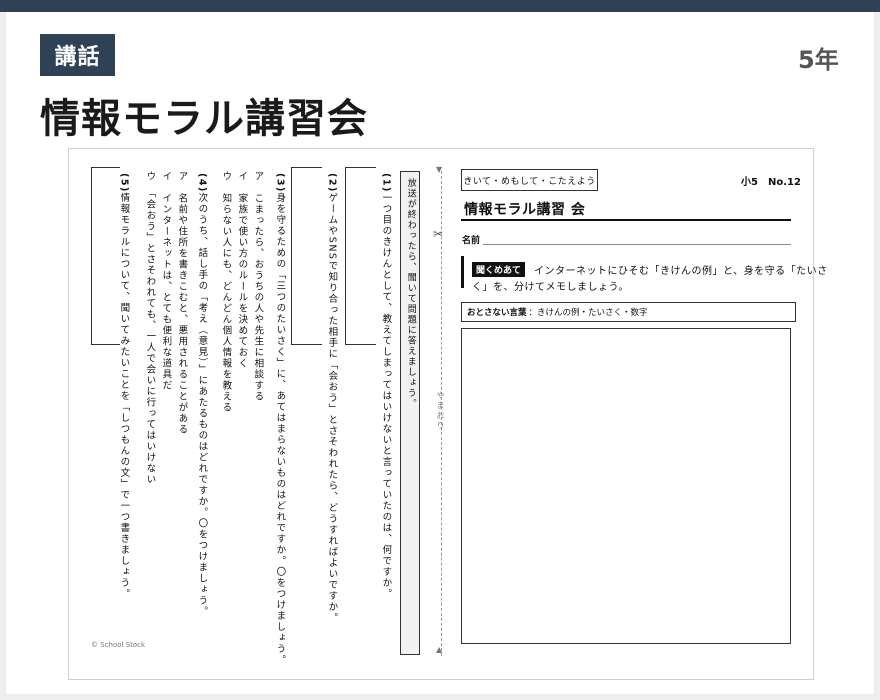  I want to click on key-words-label: おとさない言葉, so click(497, 313).